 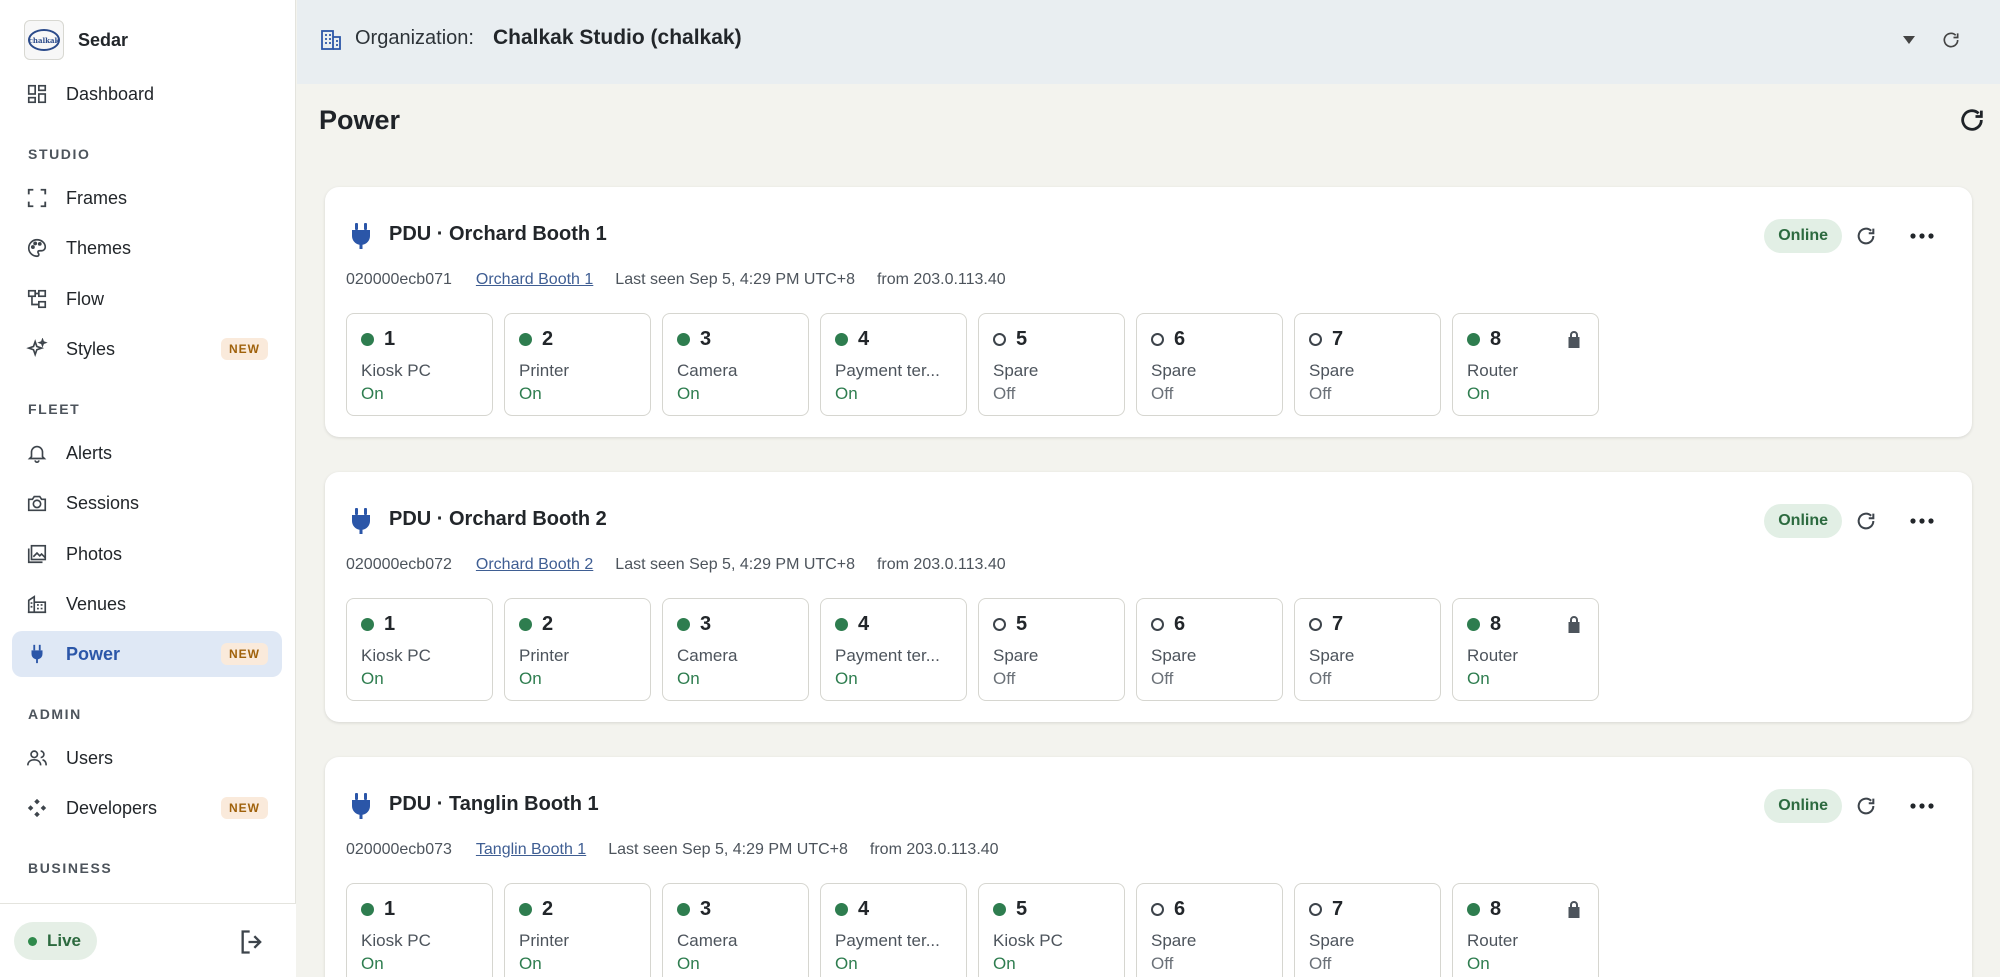 I want to click on plug-icon, so click(x=361, y=236).